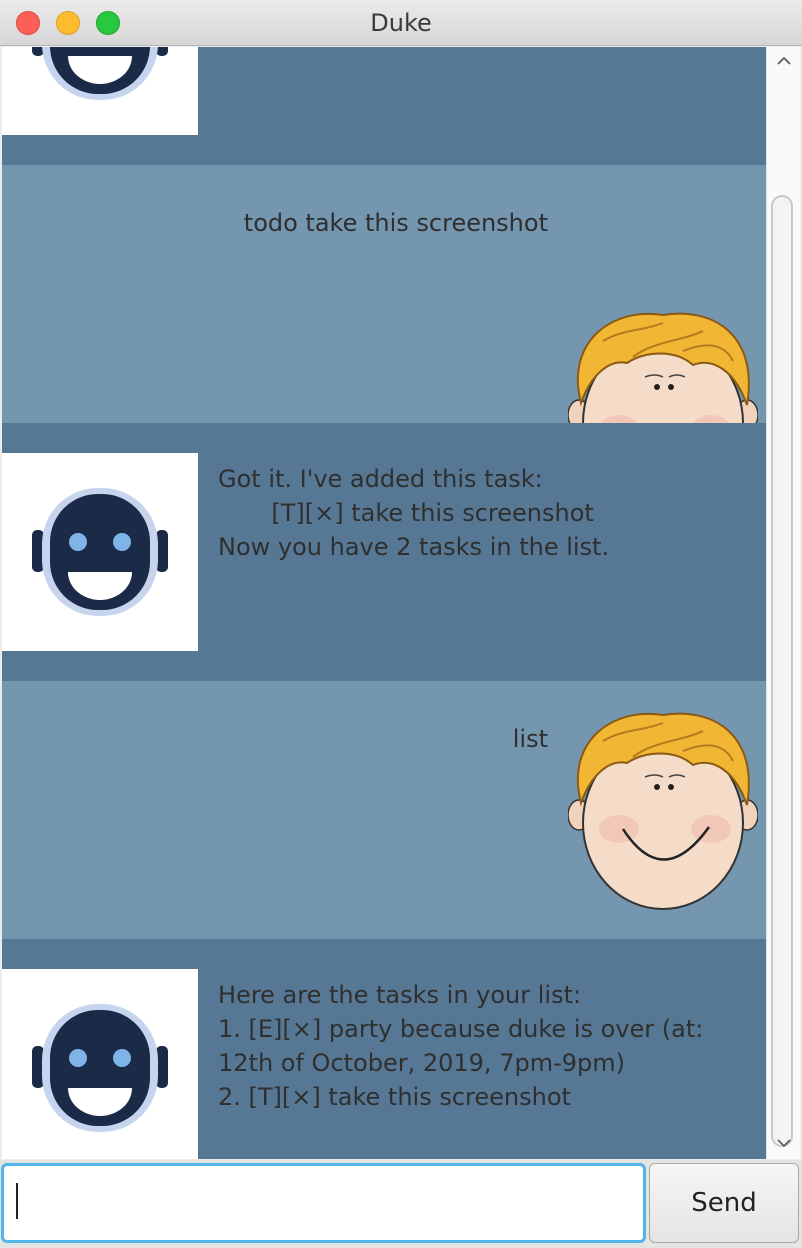 The height and width of the screenshot is (1248, 802). I want to click on window-title: Duke, so click(401, 23).